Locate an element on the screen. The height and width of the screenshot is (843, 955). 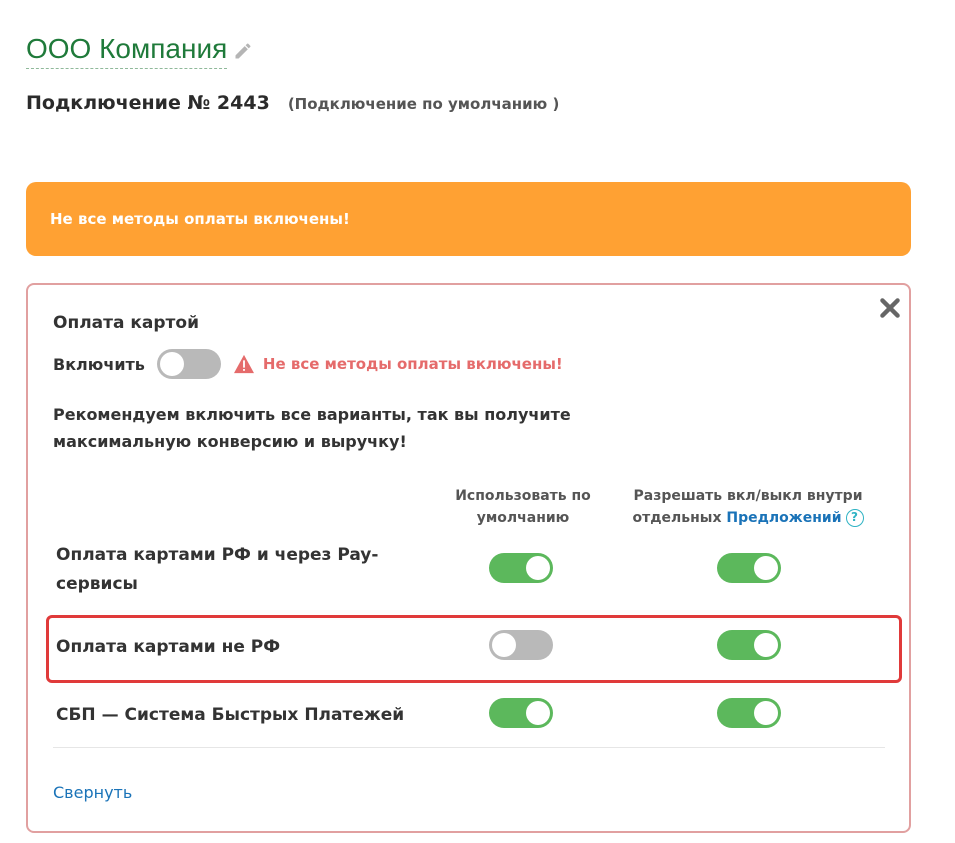
alert-text: Не все методы оплаты включены! is located at coordinates (200, 219).